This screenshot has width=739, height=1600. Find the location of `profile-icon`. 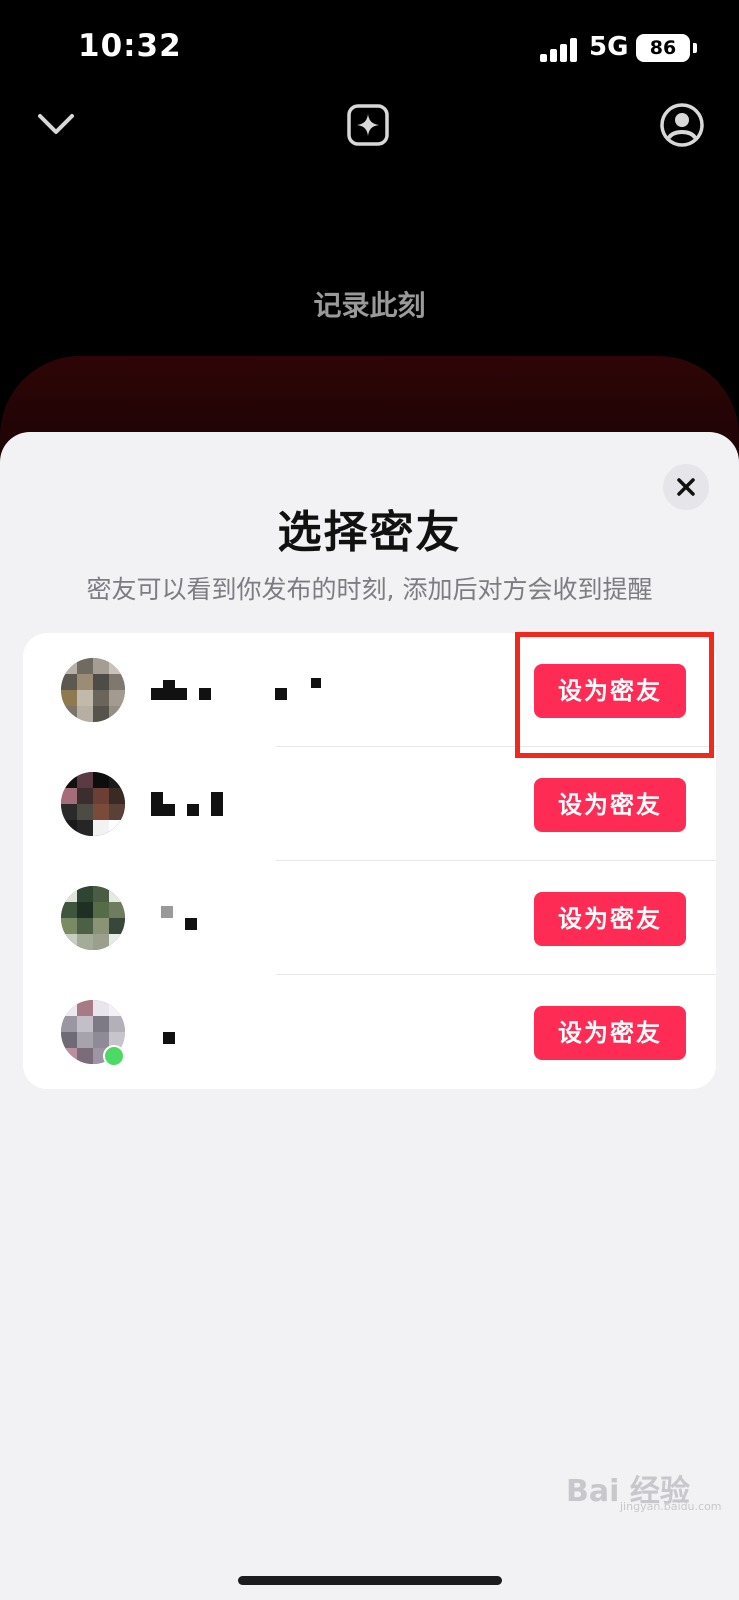

profile-icon is located at coordinates (682, 125).